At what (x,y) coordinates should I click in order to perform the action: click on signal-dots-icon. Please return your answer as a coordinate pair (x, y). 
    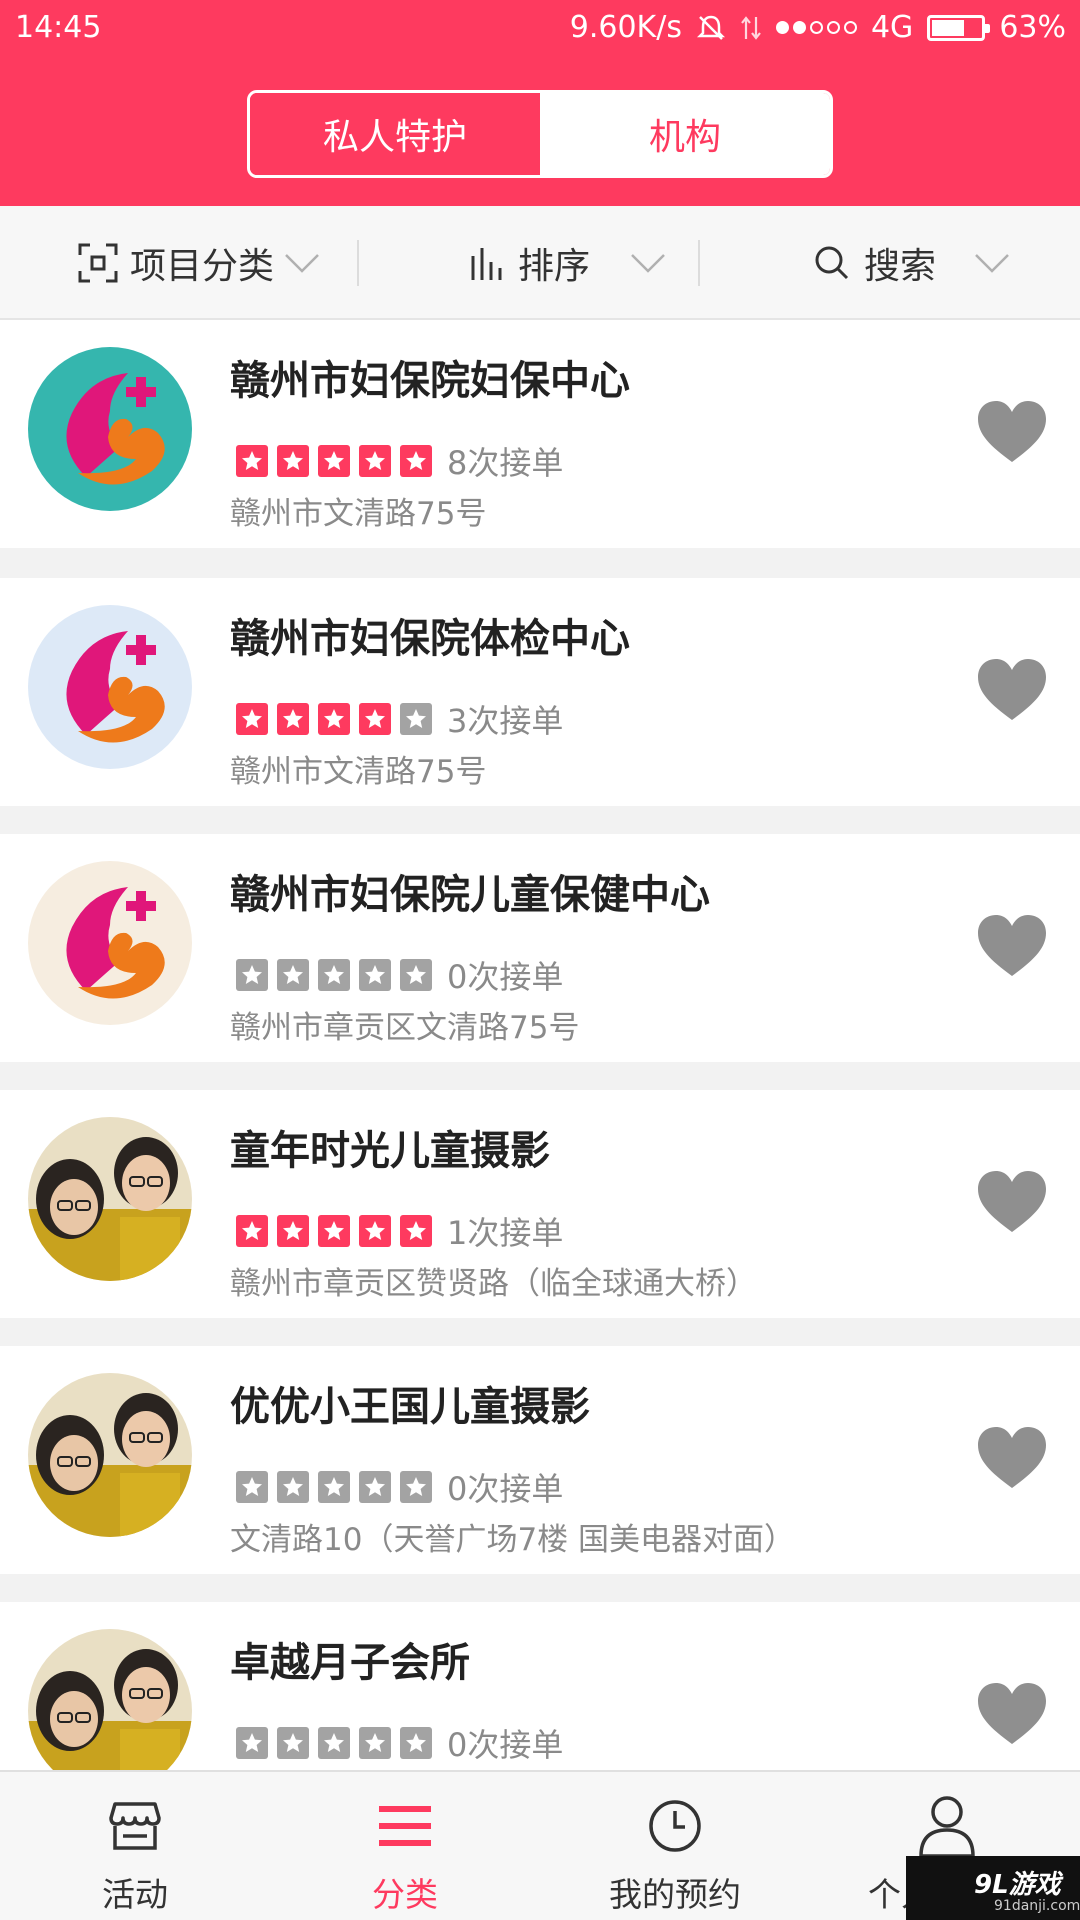
    Looking at the image, I should click on (816, 27).